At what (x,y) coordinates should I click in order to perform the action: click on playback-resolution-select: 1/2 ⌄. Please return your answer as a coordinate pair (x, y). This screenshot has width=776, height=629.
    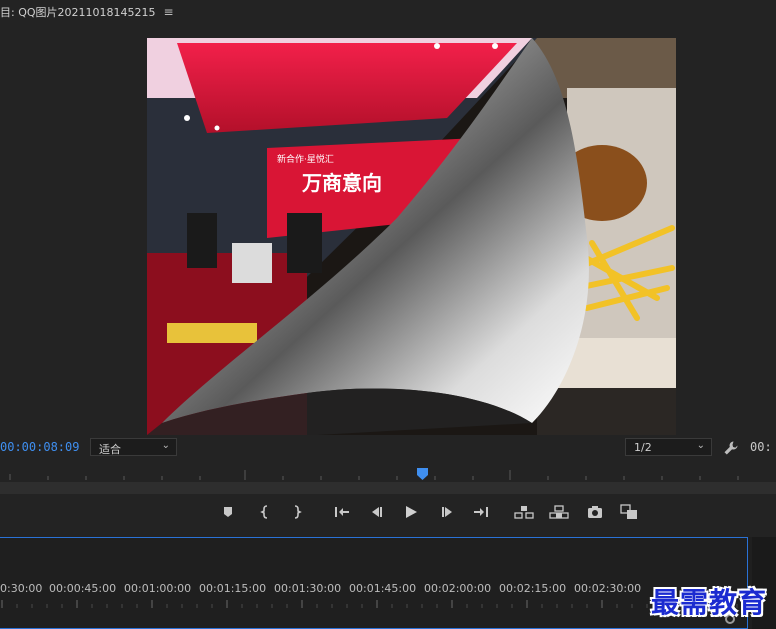
    Looking at the image, I should click on (668, 447).